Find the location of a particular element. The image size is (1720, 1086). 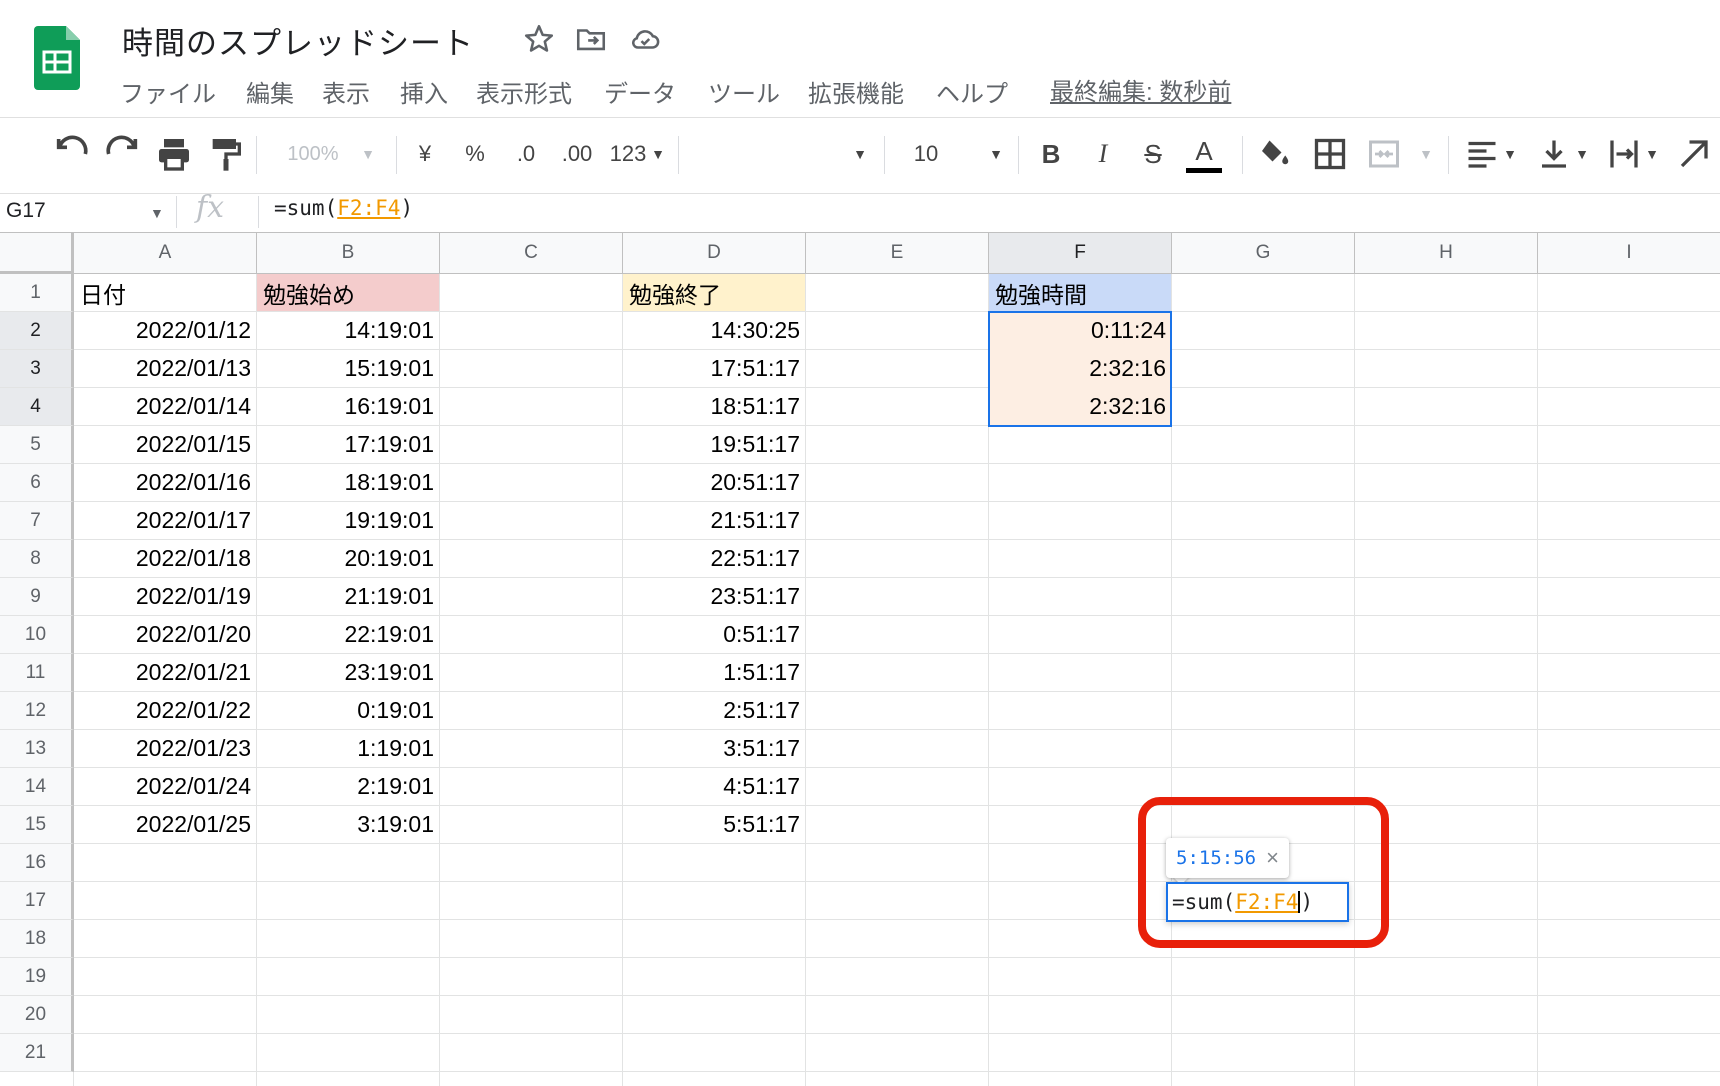

row-header-8: 8 is located at coordinates (37, 559).